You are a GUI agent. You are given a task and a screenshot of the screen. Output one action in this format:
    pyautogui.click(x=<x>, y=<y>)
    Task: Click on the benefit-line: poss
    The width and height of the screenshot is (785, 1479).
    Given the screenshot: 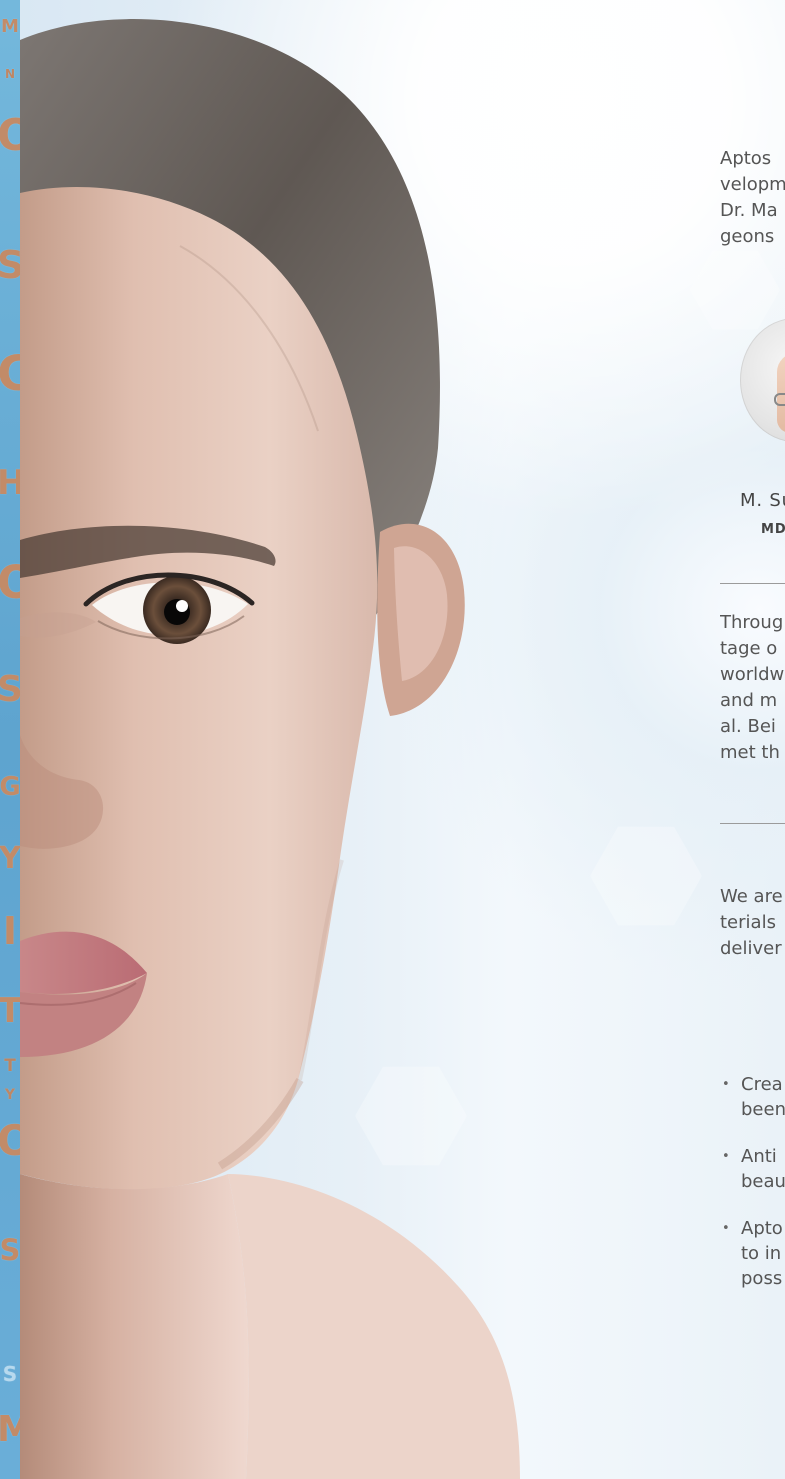 What is the action you would take?
    pyautogui.click(x=762, y=1278)
    